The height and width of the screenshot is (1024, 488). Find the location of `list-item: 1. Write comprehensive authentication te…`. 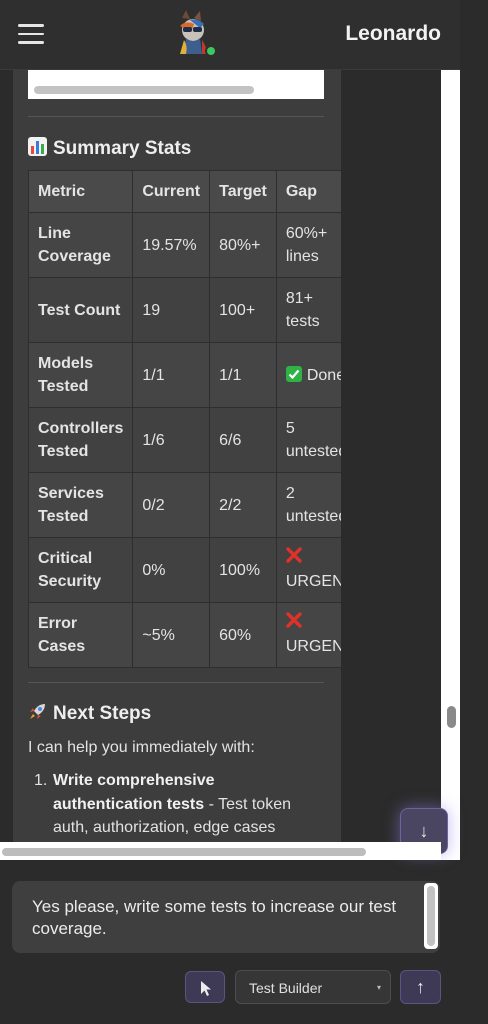

list-item: 1. Write comprehensive authentication te… is located at coordinates (176, 804).